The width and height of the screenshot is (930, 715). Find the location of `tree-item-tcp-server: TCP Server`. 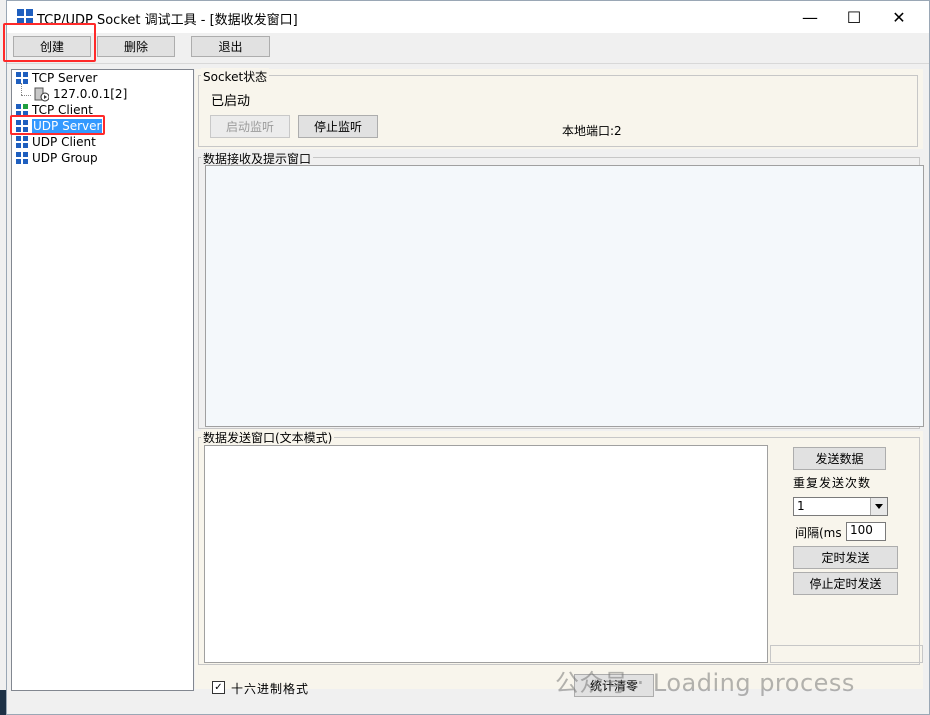

tree-item-tcp-server: TCP Server is located at coordinates (56, 78).